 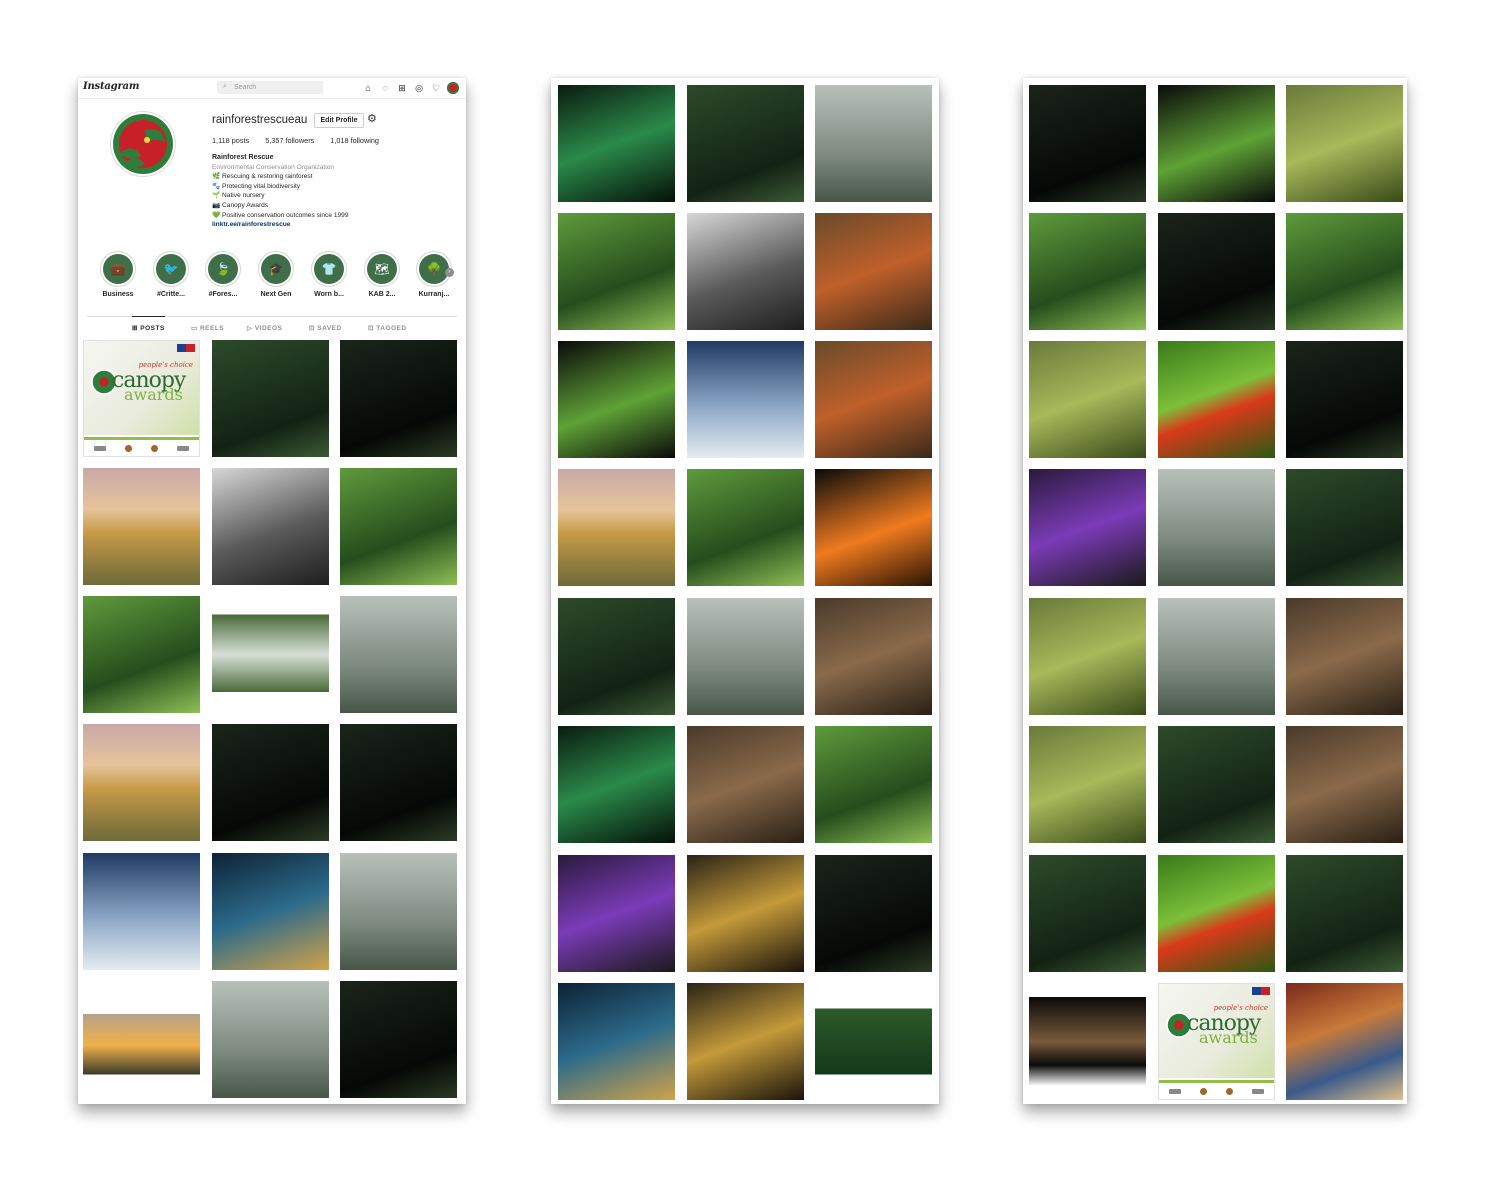 I want to click on bio-line: 📷 Canopy Awards, so click(x=240, y=205).